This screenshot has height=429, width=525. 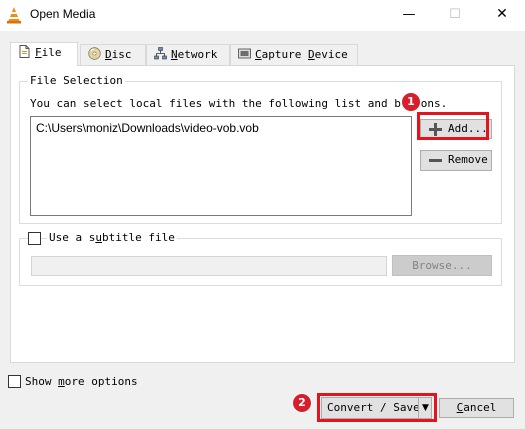 What do you see at coordinates (108, 54) in the screenshot?
I see `tab-disc-mnemonic: D` at bounding box center [108, 54].